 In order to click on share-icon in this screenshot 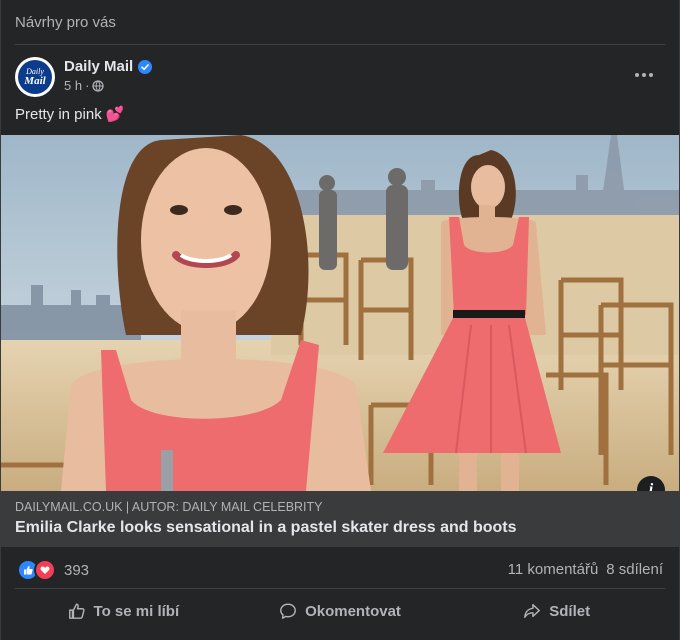, I will do `click(532, 611)`.